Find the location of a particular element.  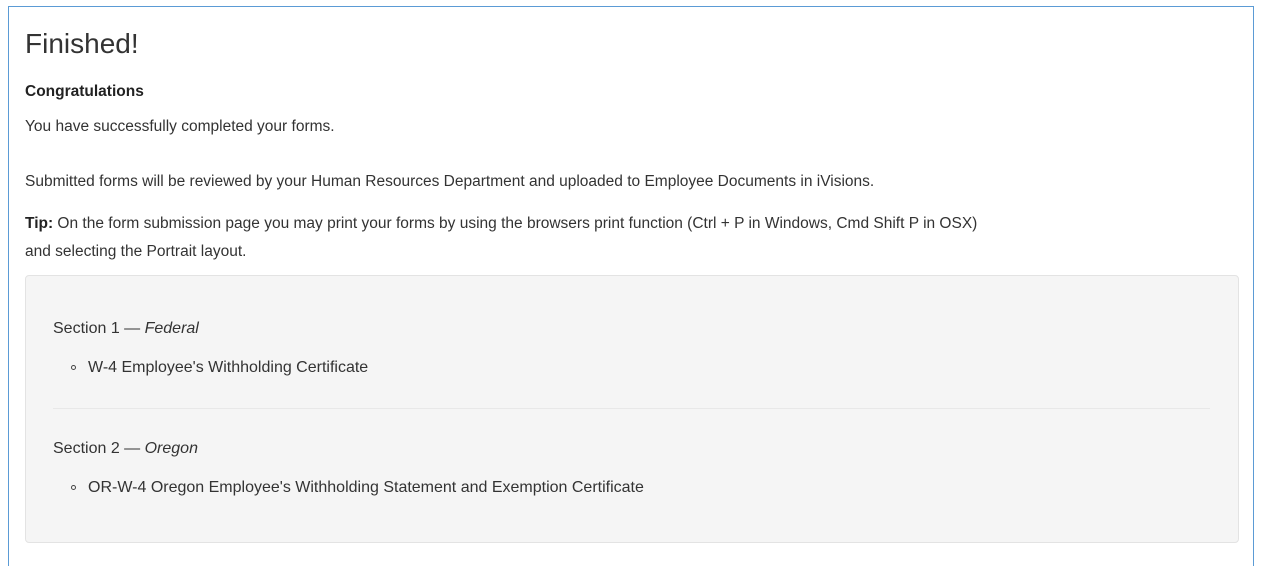

form-list-item: W-4 Employee's Withholding Certificate is located at coordinates (220, 368).